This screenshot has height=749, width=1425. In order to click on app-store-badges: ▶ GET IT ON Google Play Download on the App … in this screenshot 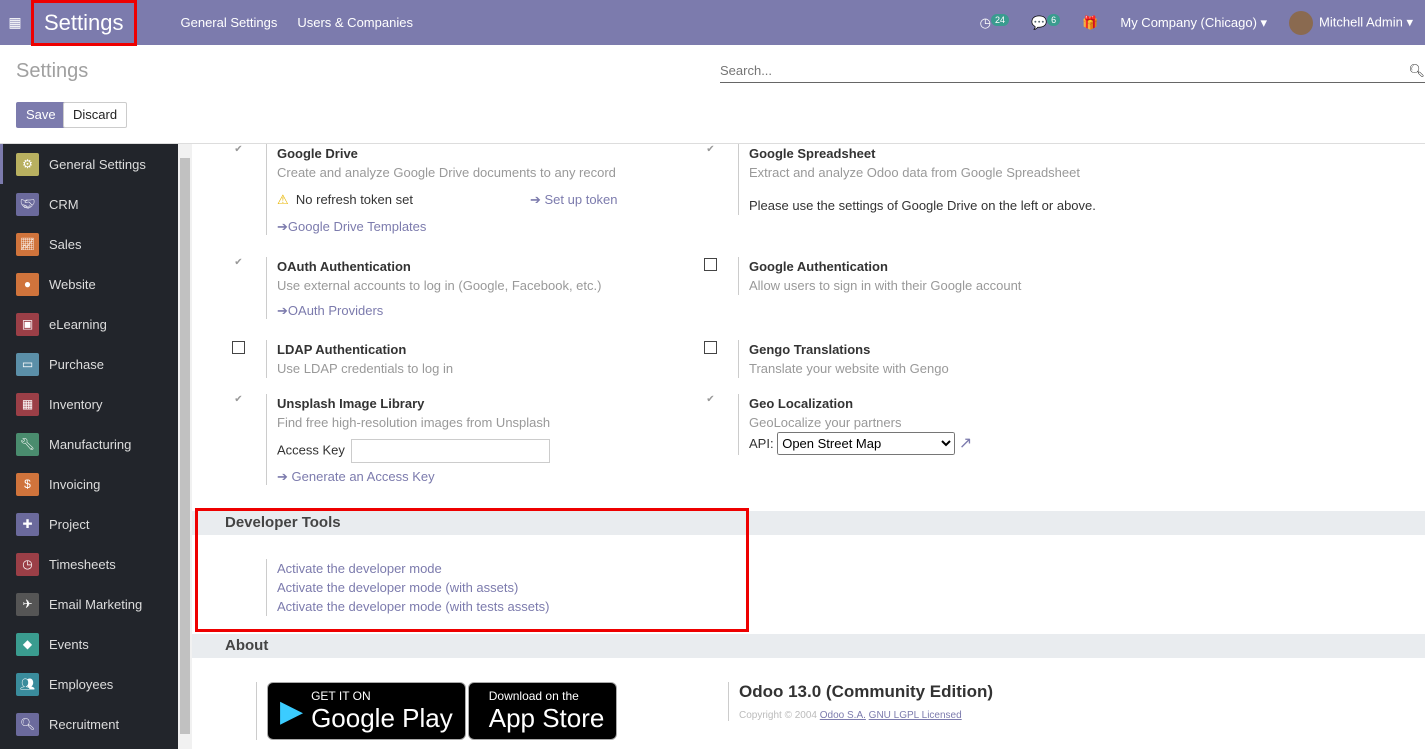, I will do `click(466, 711)`.